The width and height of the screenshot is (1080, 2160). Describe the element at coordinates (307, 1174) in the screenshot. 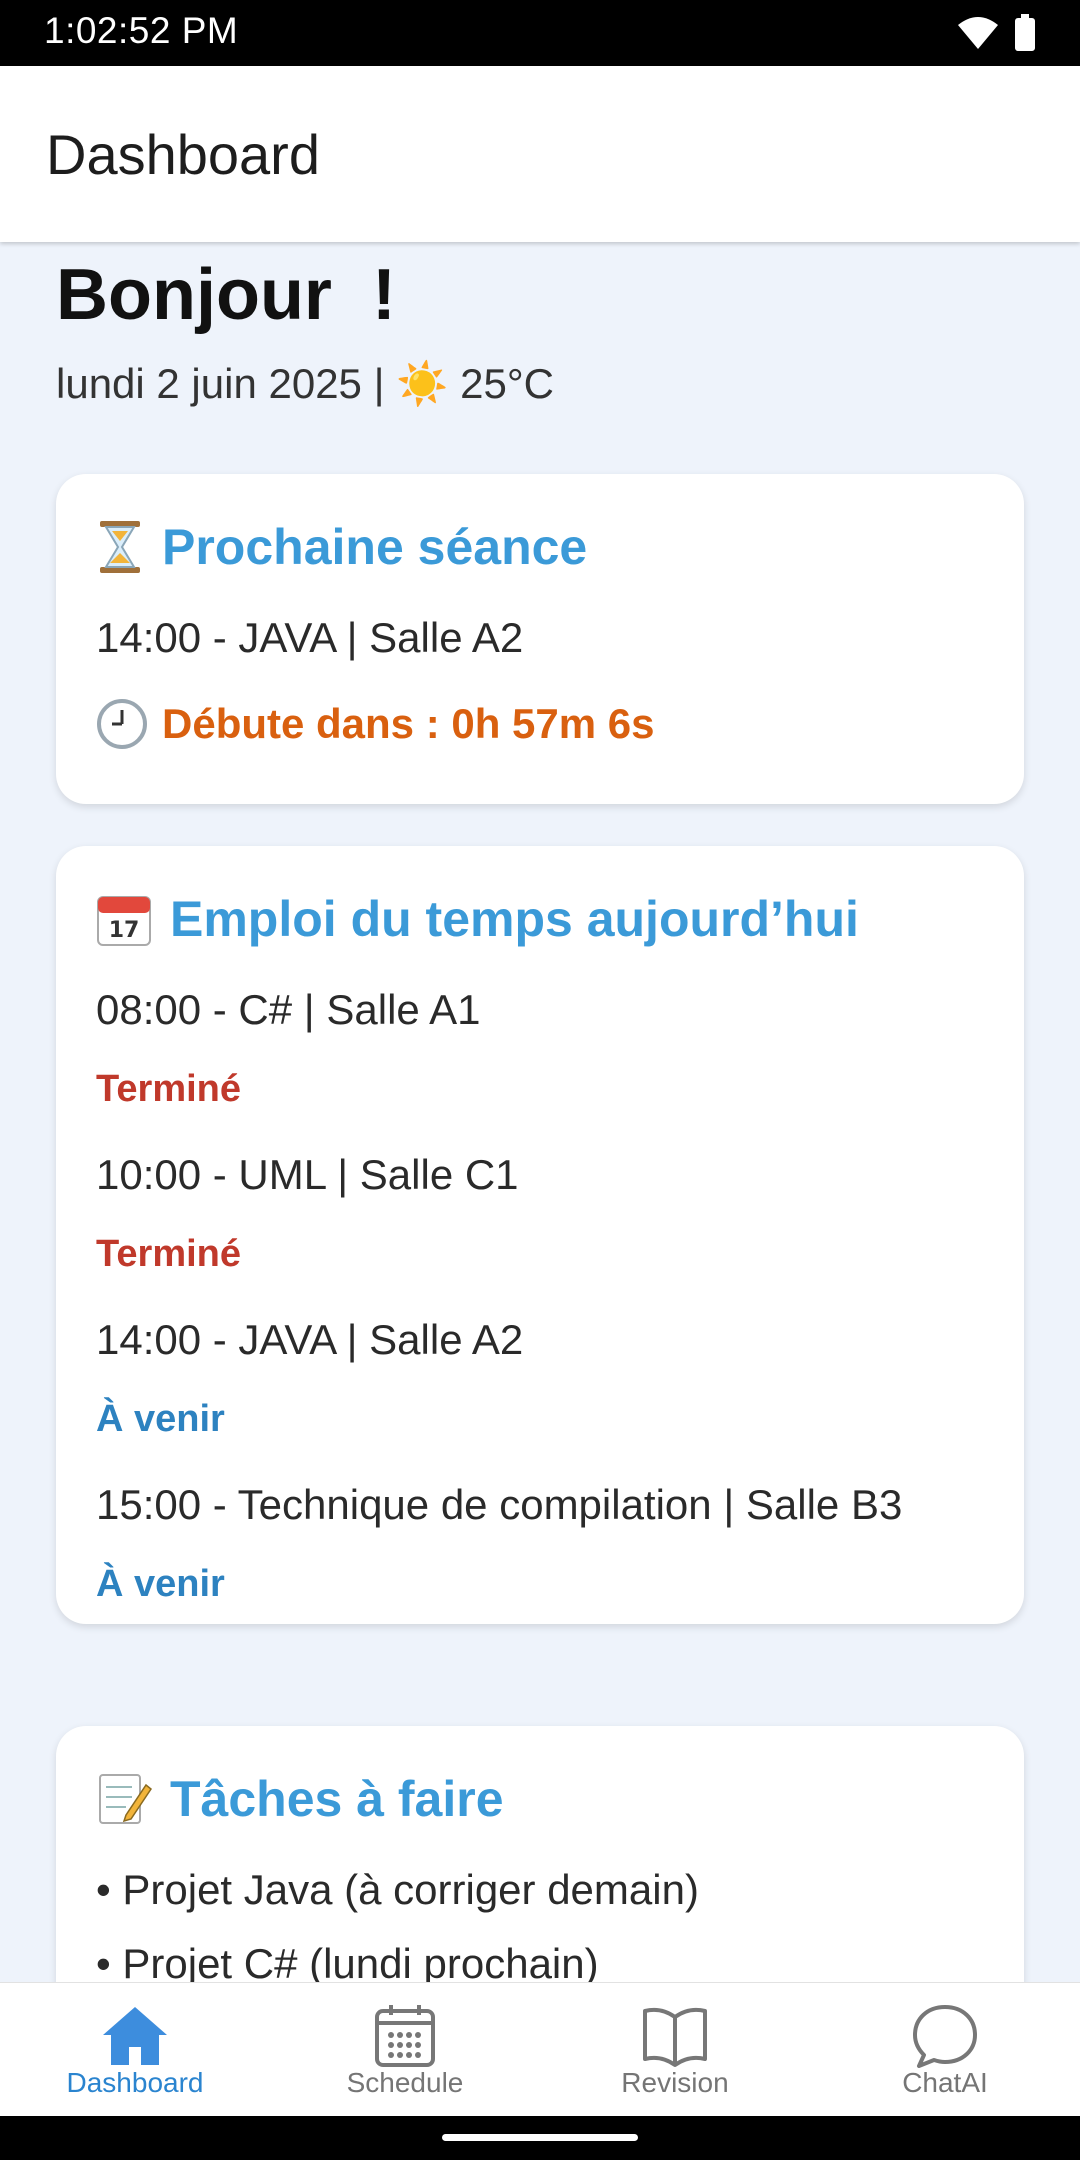

I see `schedule-item-line: 10:00 - UML | Salle C1` at that location.